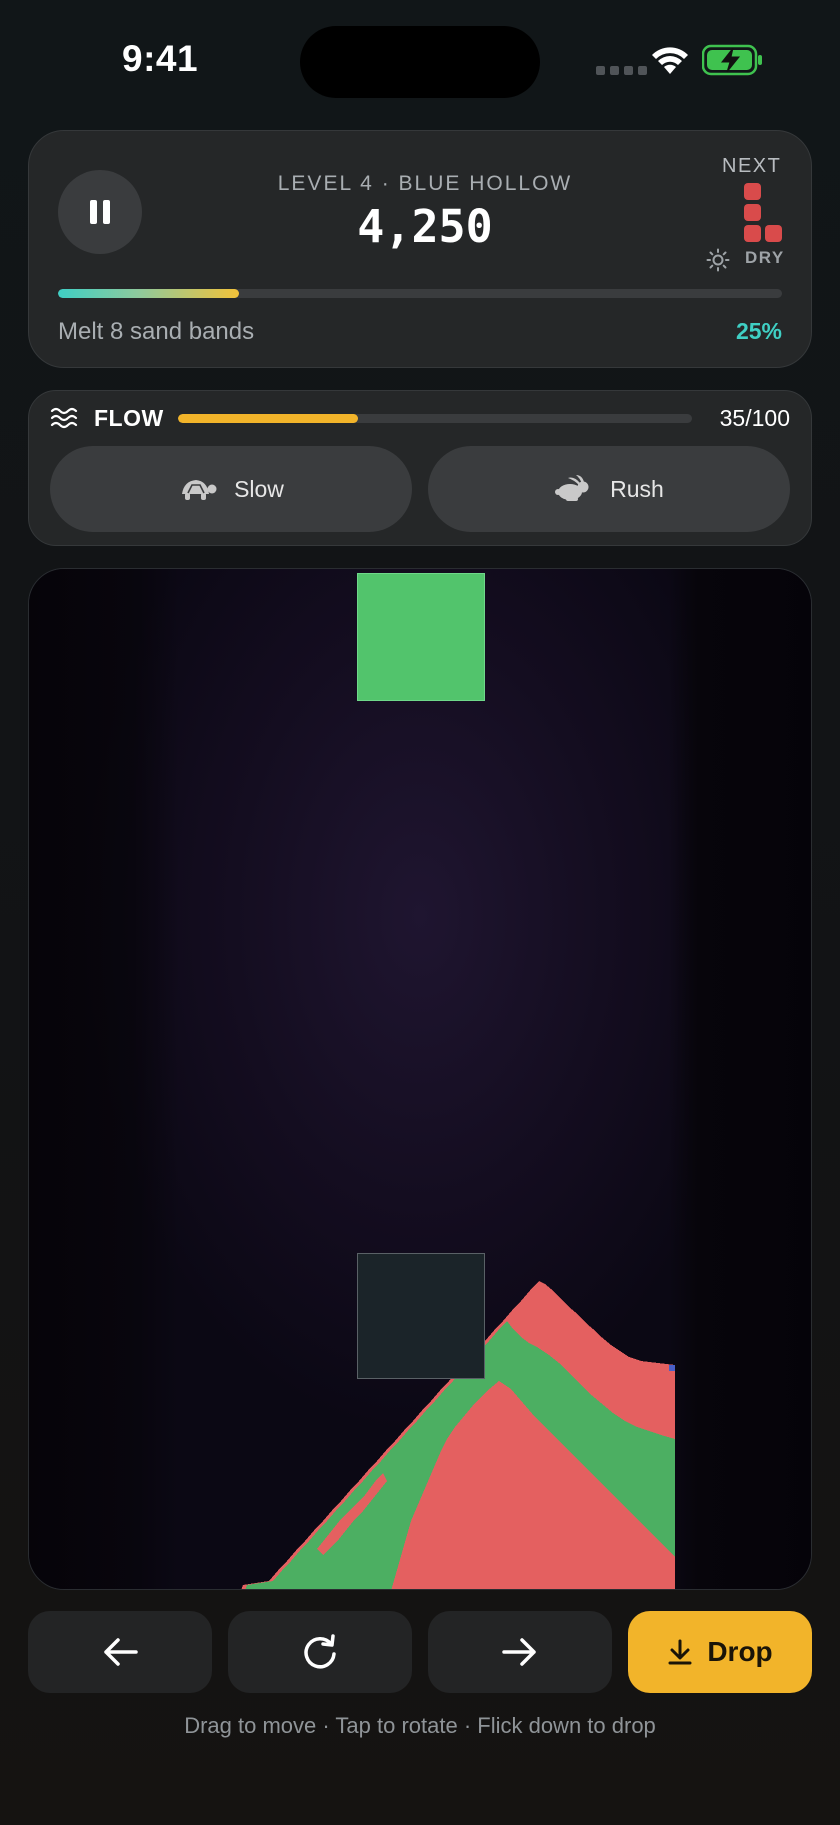  Describe the element at coordinates (425, 226) in the screenshot. I see `score: 4,250` at that location.